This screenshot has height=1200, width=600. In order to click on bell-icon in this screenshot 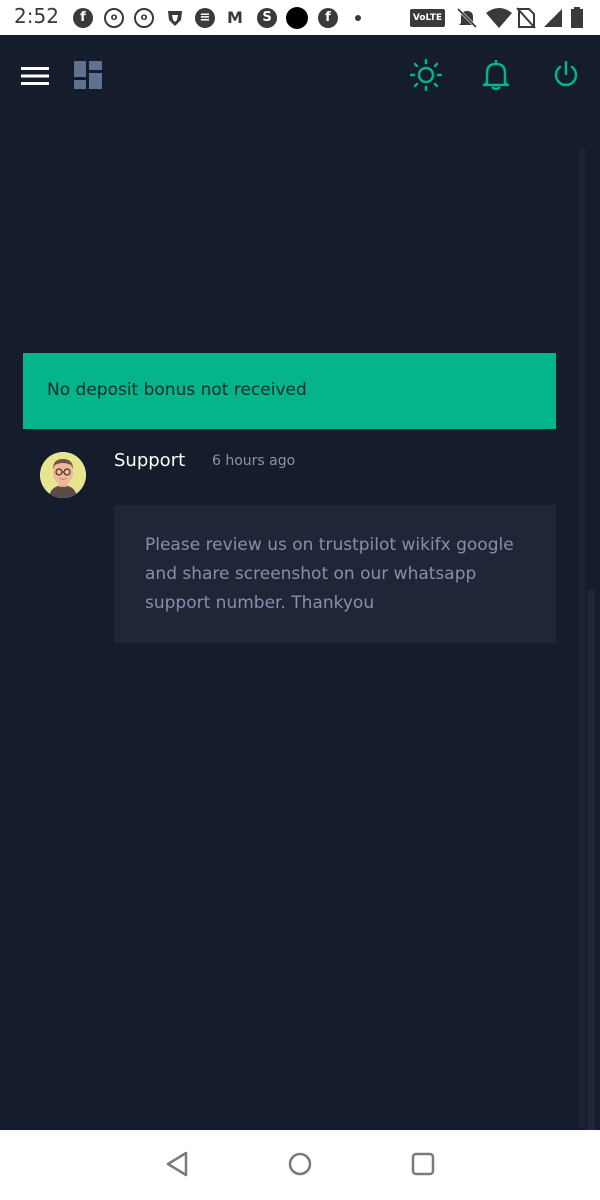, I will do `click(496, 75)`.